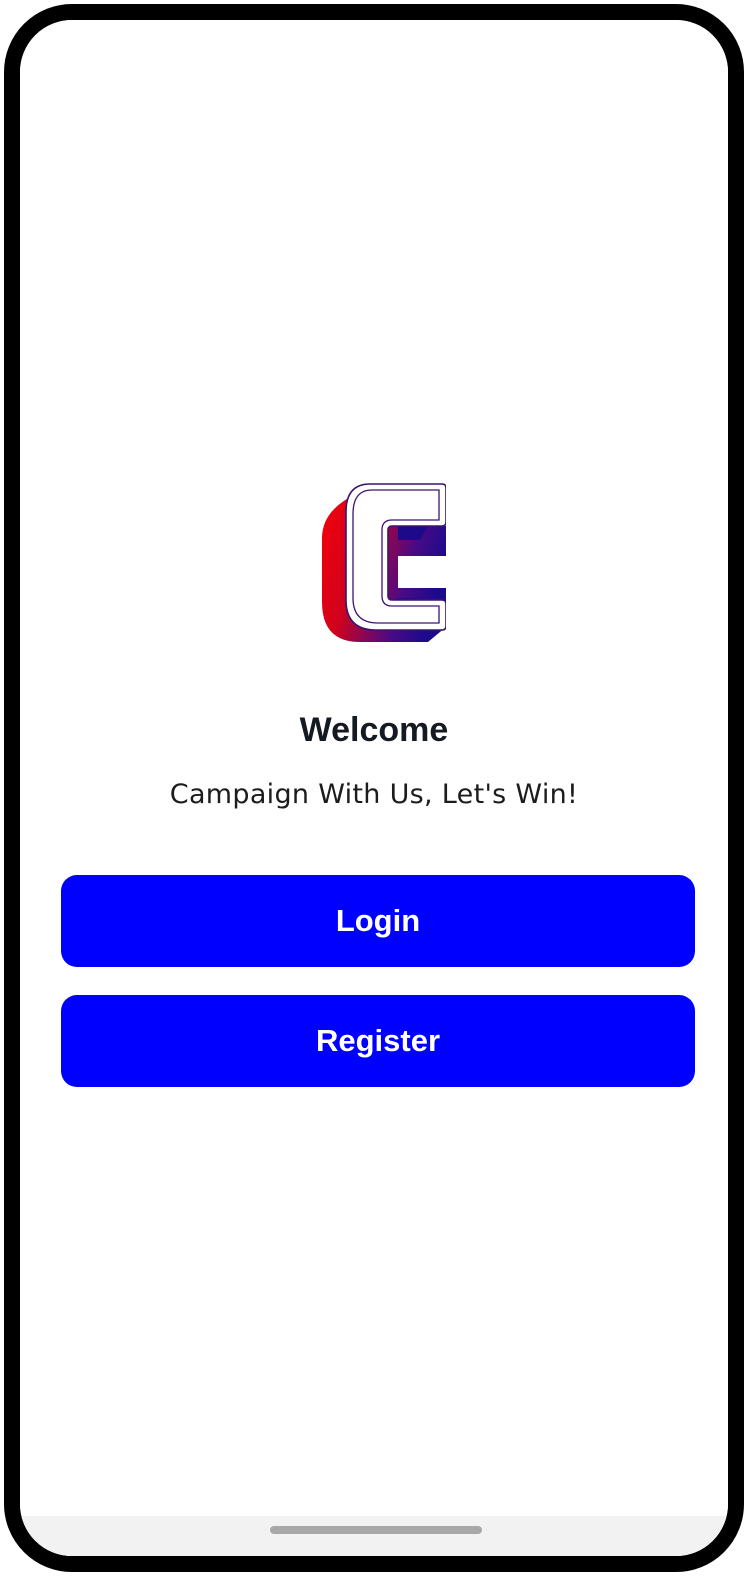 Image resolution: width=748 pixels, height=1576 pixels. What do you see at coordinates (378, 1041) in the screenshot?
I see `register-button: Register` at bounding box center [378, 1041].